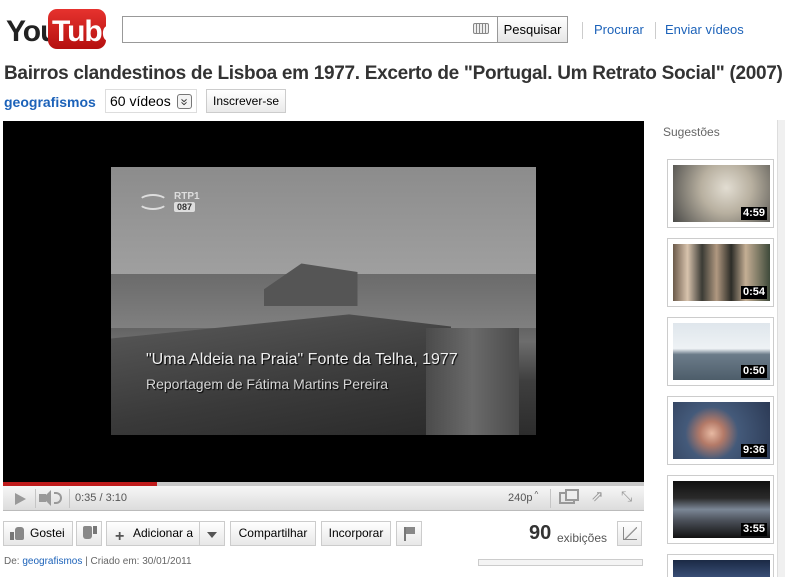 The image size is (785, 577). Describe the element at coordinates (267, 384) in the screenshot. I see `video-caption-credit: Reportagem de Fátima Martins Pereira` at that location.